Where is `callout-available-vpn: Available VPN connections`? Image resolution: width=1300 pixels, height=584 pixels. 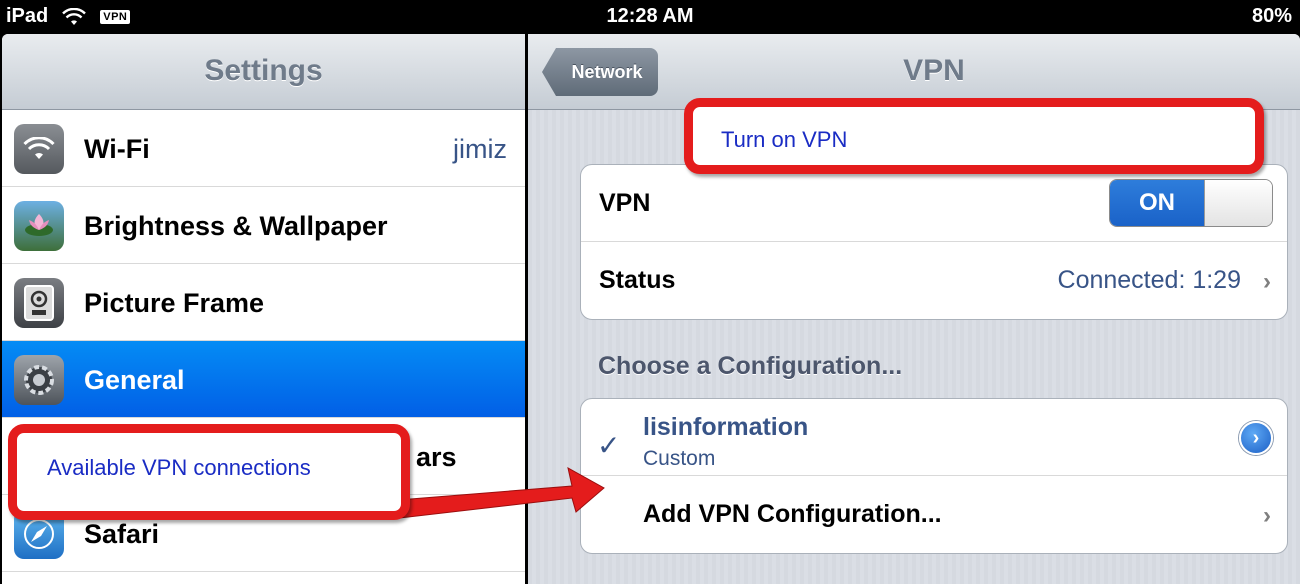 callout-available-vpn: Available VPN connections is located at coordinates (209, 472).